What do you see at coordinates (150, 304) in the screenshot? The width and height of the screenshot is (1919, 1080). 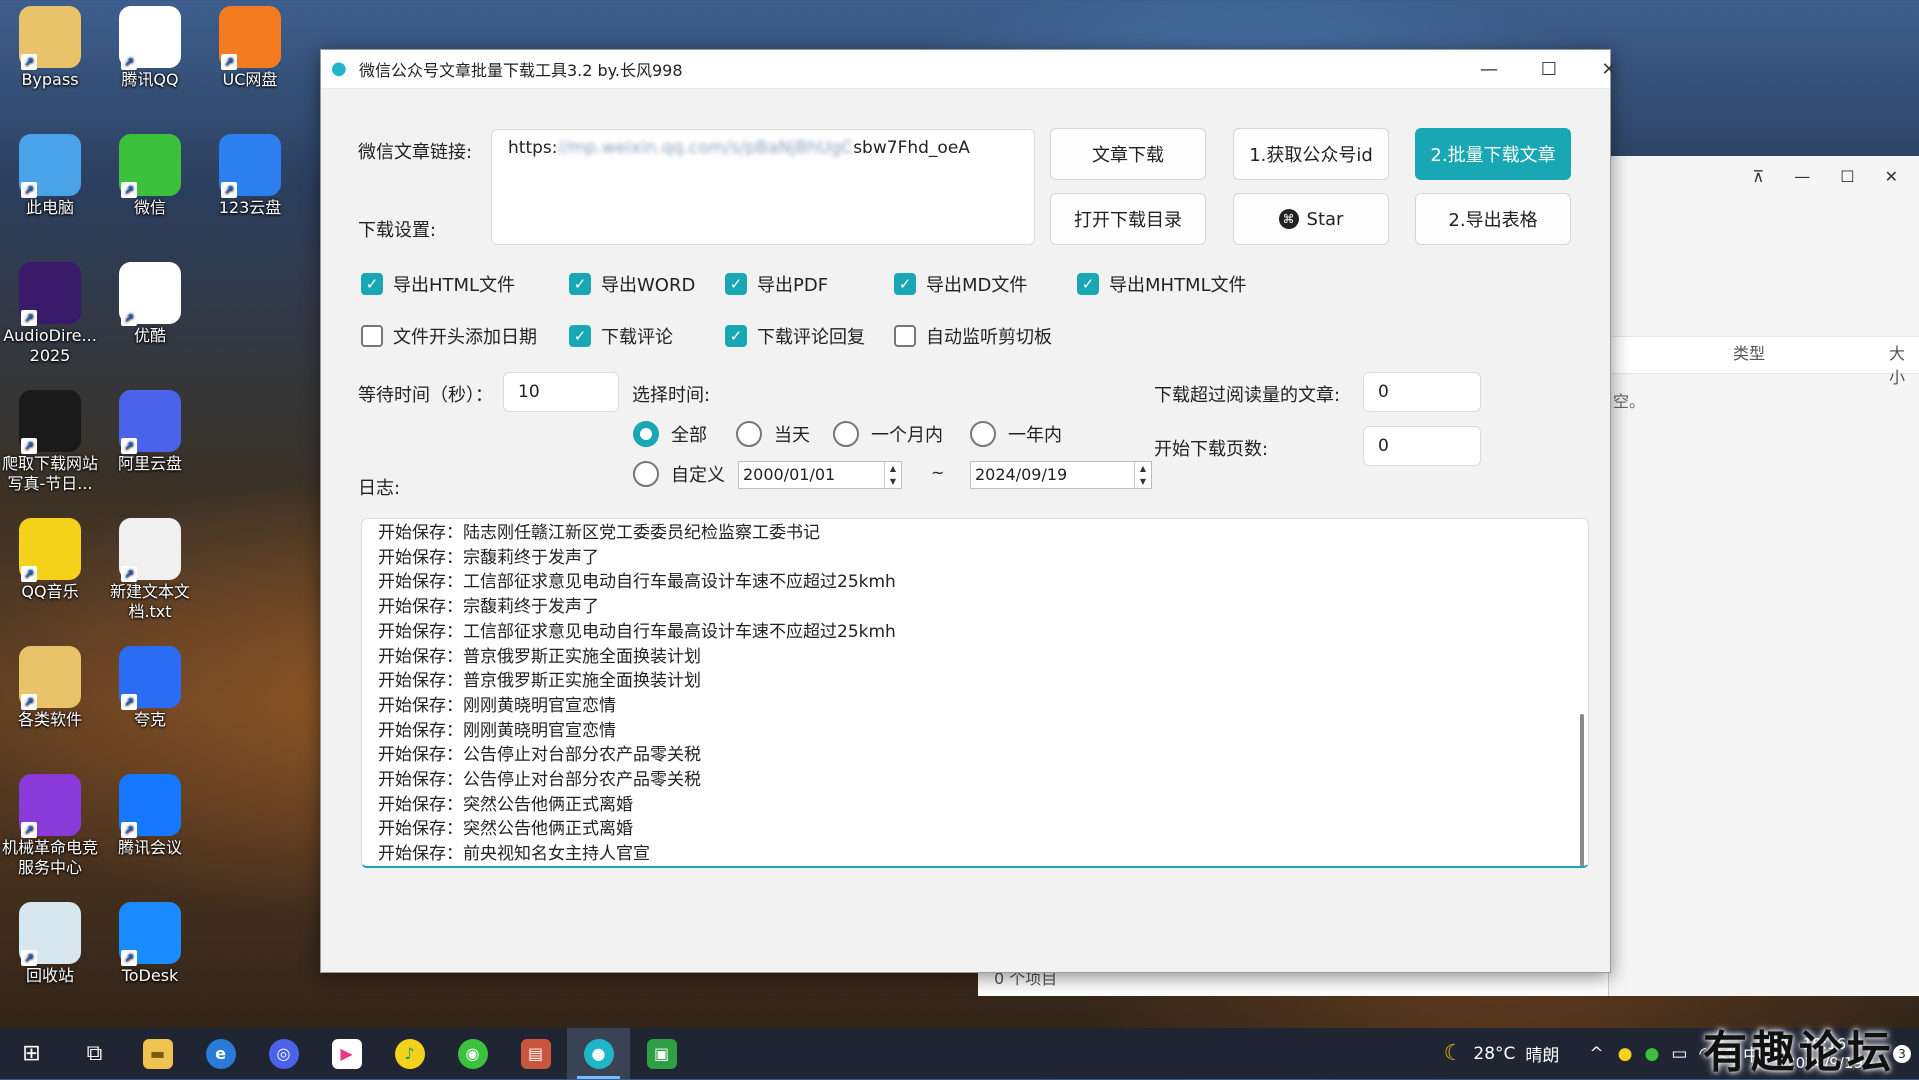 I see `desktop-icon: ↗ 优酷` at bounding box center [150, 304].